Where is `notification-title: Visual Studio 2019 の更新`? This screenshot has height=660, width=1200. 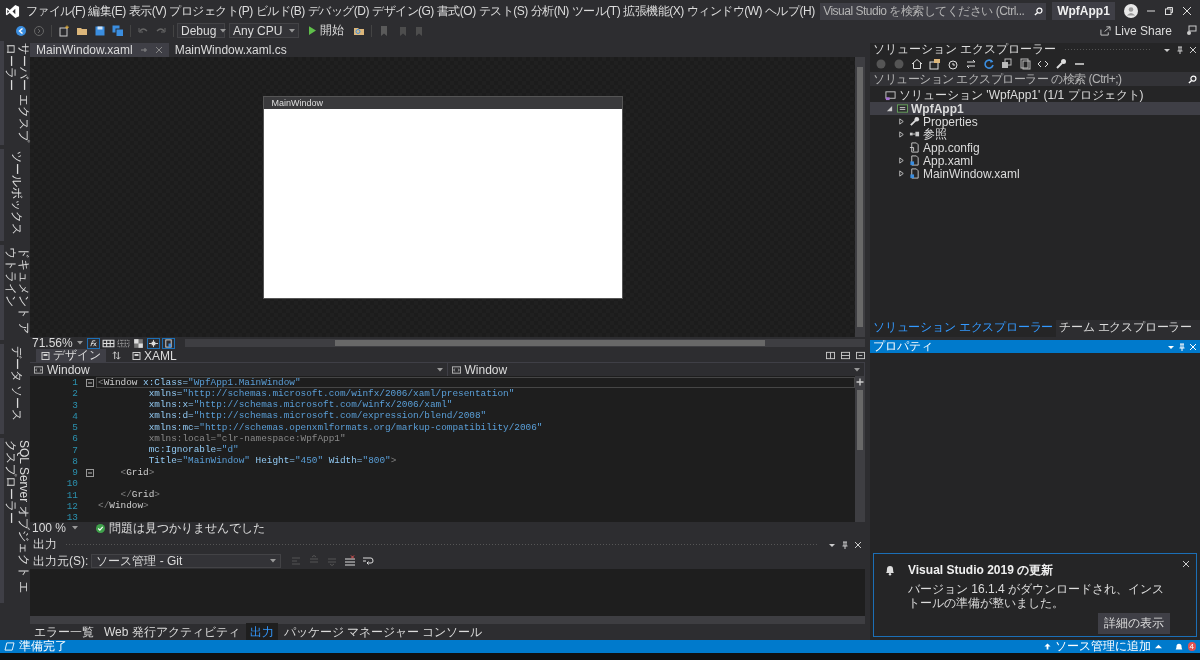
notification-title: Visual Studio 2019 の更新 is located at coordinates (981, 570).